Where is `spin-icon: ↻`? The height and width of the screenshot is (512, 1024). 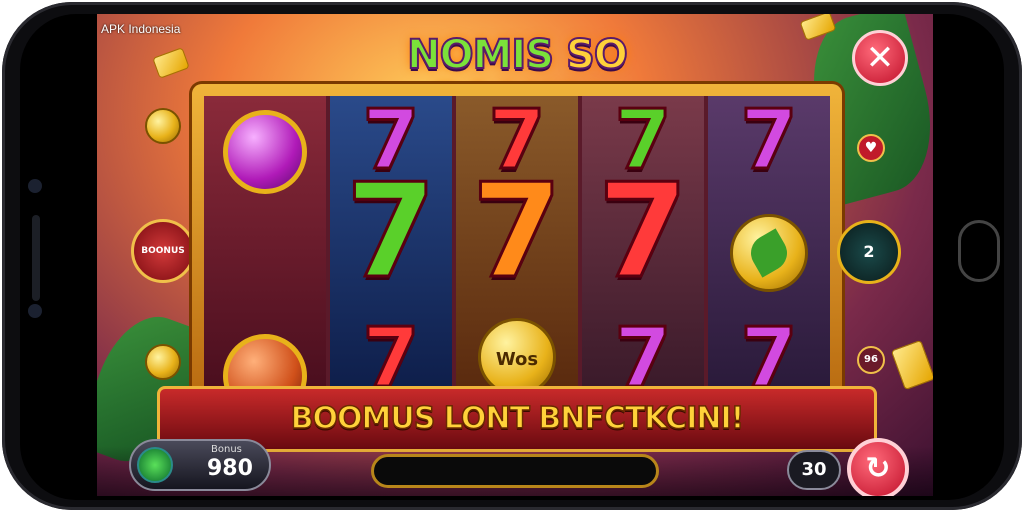
spin-icon: ↻ is located at coordinates (878, 468).